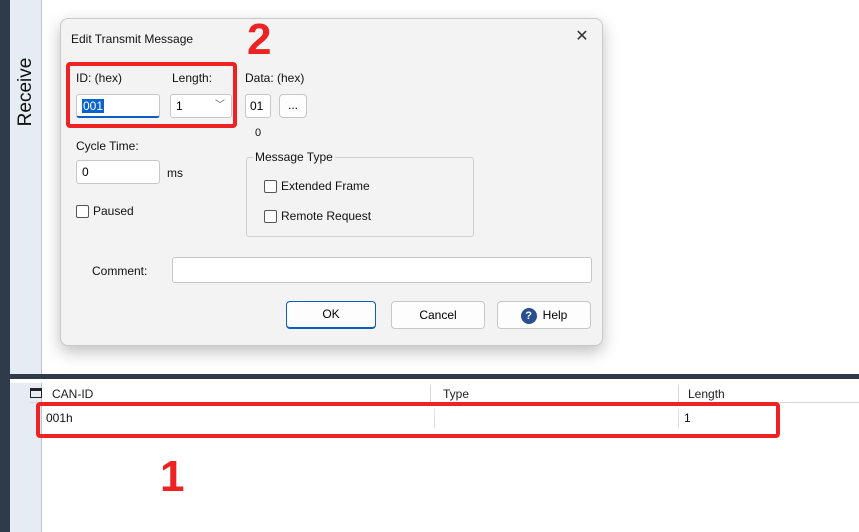 This screenshot has height=532, width=859. What do you see at coordinates (113, 211) in the screenshot?
I see `paused-label: Paused` at bounding box center [113, 211].